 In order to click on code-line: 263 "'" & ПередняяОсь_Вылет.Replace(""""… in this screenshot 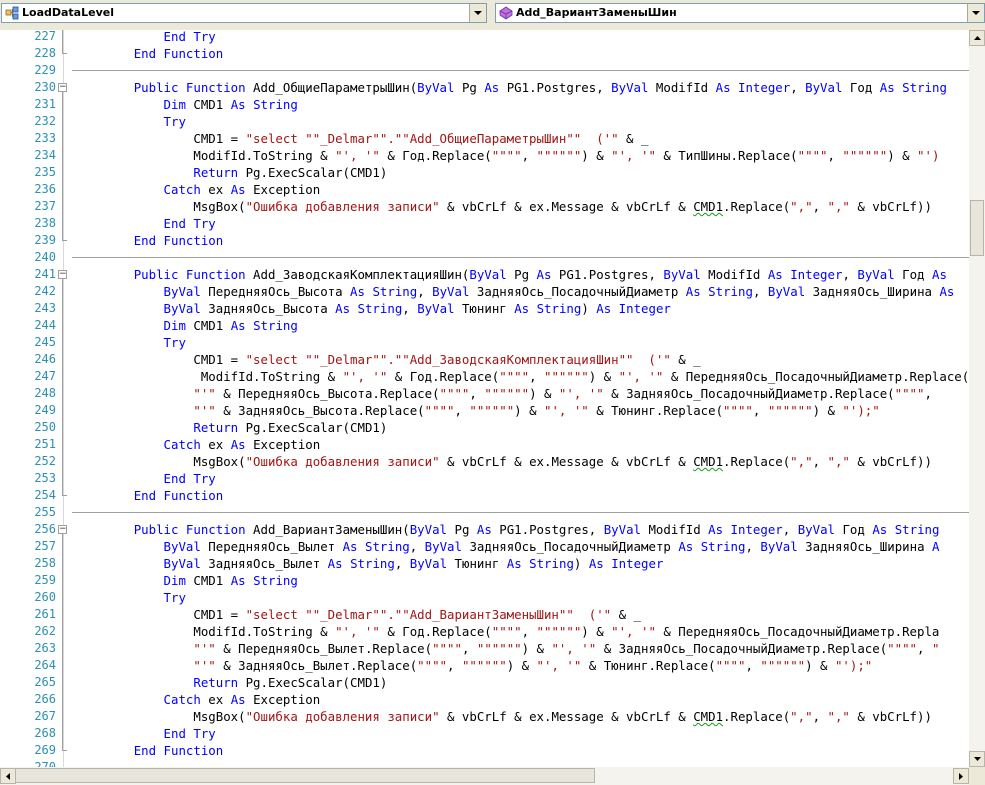, I will do `click(484, 648)`.